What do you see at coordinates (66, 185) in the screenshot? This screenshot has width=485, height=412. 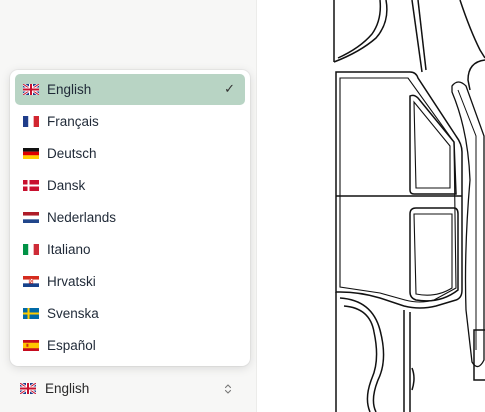 I see `language-option-label: Dansk` at bounding box center [66, 185].